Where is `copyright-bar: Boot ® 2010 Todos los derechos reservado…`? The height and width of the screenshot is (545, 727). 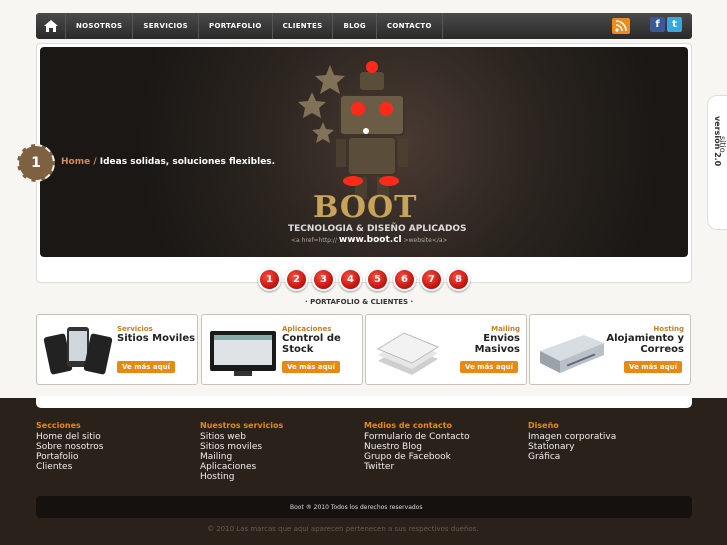 copyright-bar: Boot ® 2010 Todos los derechos reservado… is located at coordinates (364, 507).